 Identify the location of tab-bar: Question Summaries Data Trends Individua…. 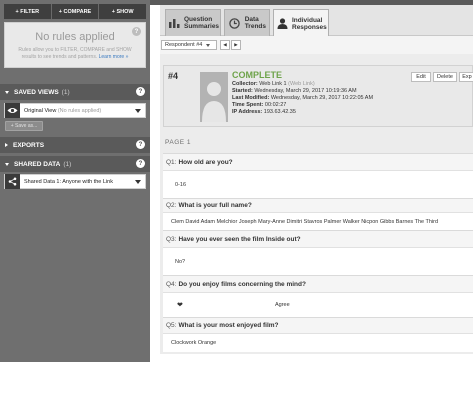
(316, 21).